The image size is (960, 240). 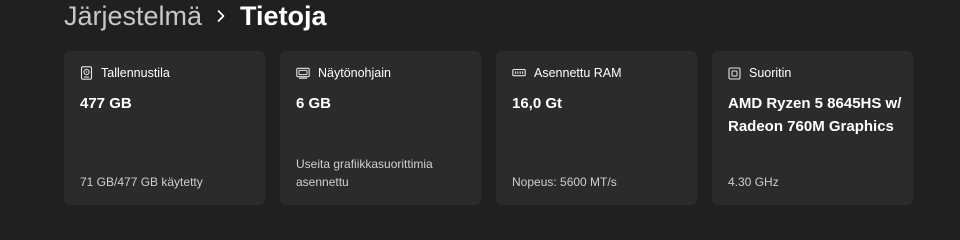 What do you see at coordinates (303, 73) in the screenshot?
I see `gpu-icon` at bounding box center [303, 73].